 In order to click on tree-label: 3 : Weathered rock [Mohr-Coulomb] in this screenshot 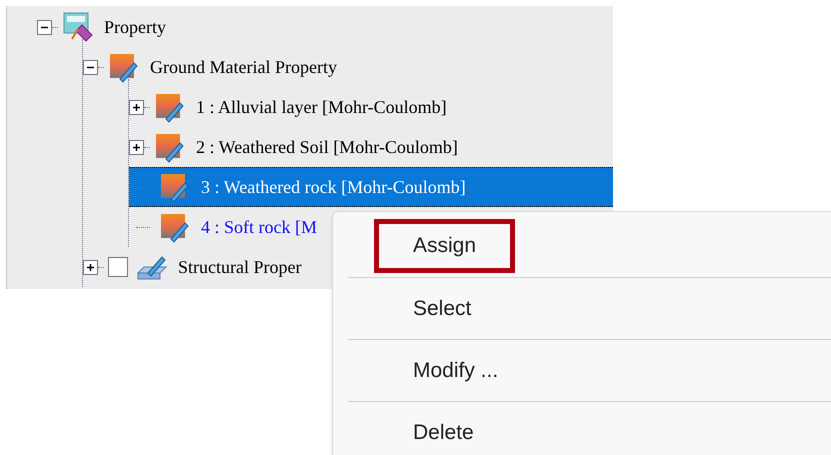, I will do `click(333, 187)`.